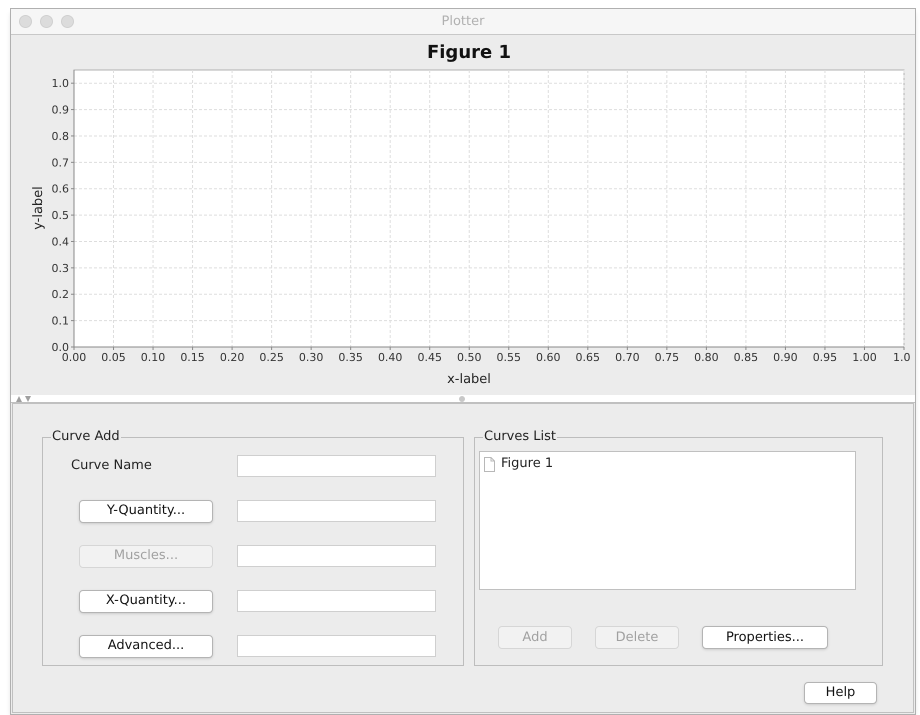  I want to click on axis-label: x-label, so click(469, 379).